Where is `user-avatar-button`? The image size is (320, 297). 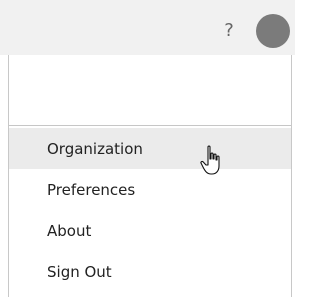 user-avatar-button is located at coordinates (273, 31).